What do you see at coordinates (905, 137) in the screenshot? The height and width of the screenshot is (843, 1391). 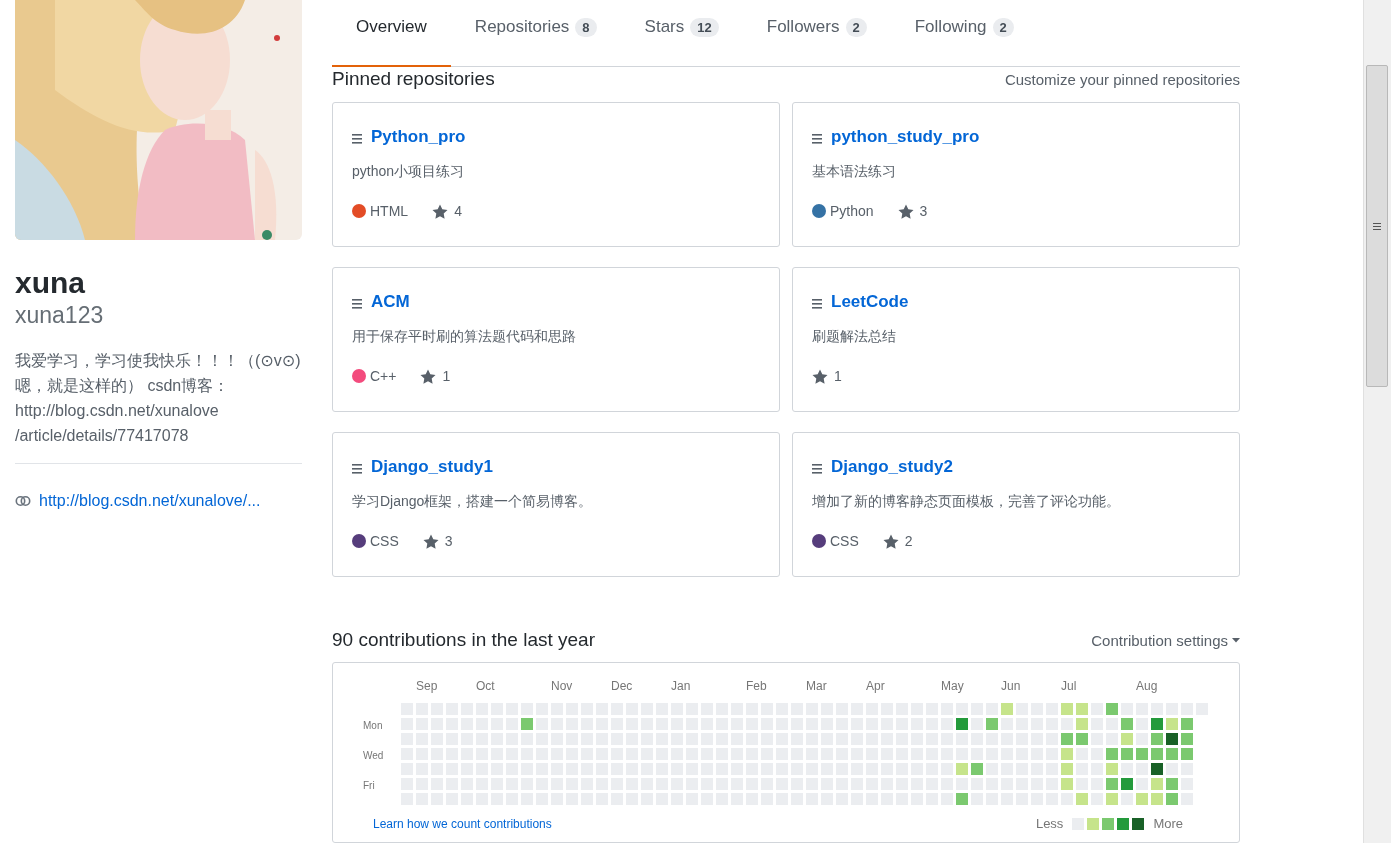 I see `repo-link: python_study_pro` at bounding box center [905, 137].